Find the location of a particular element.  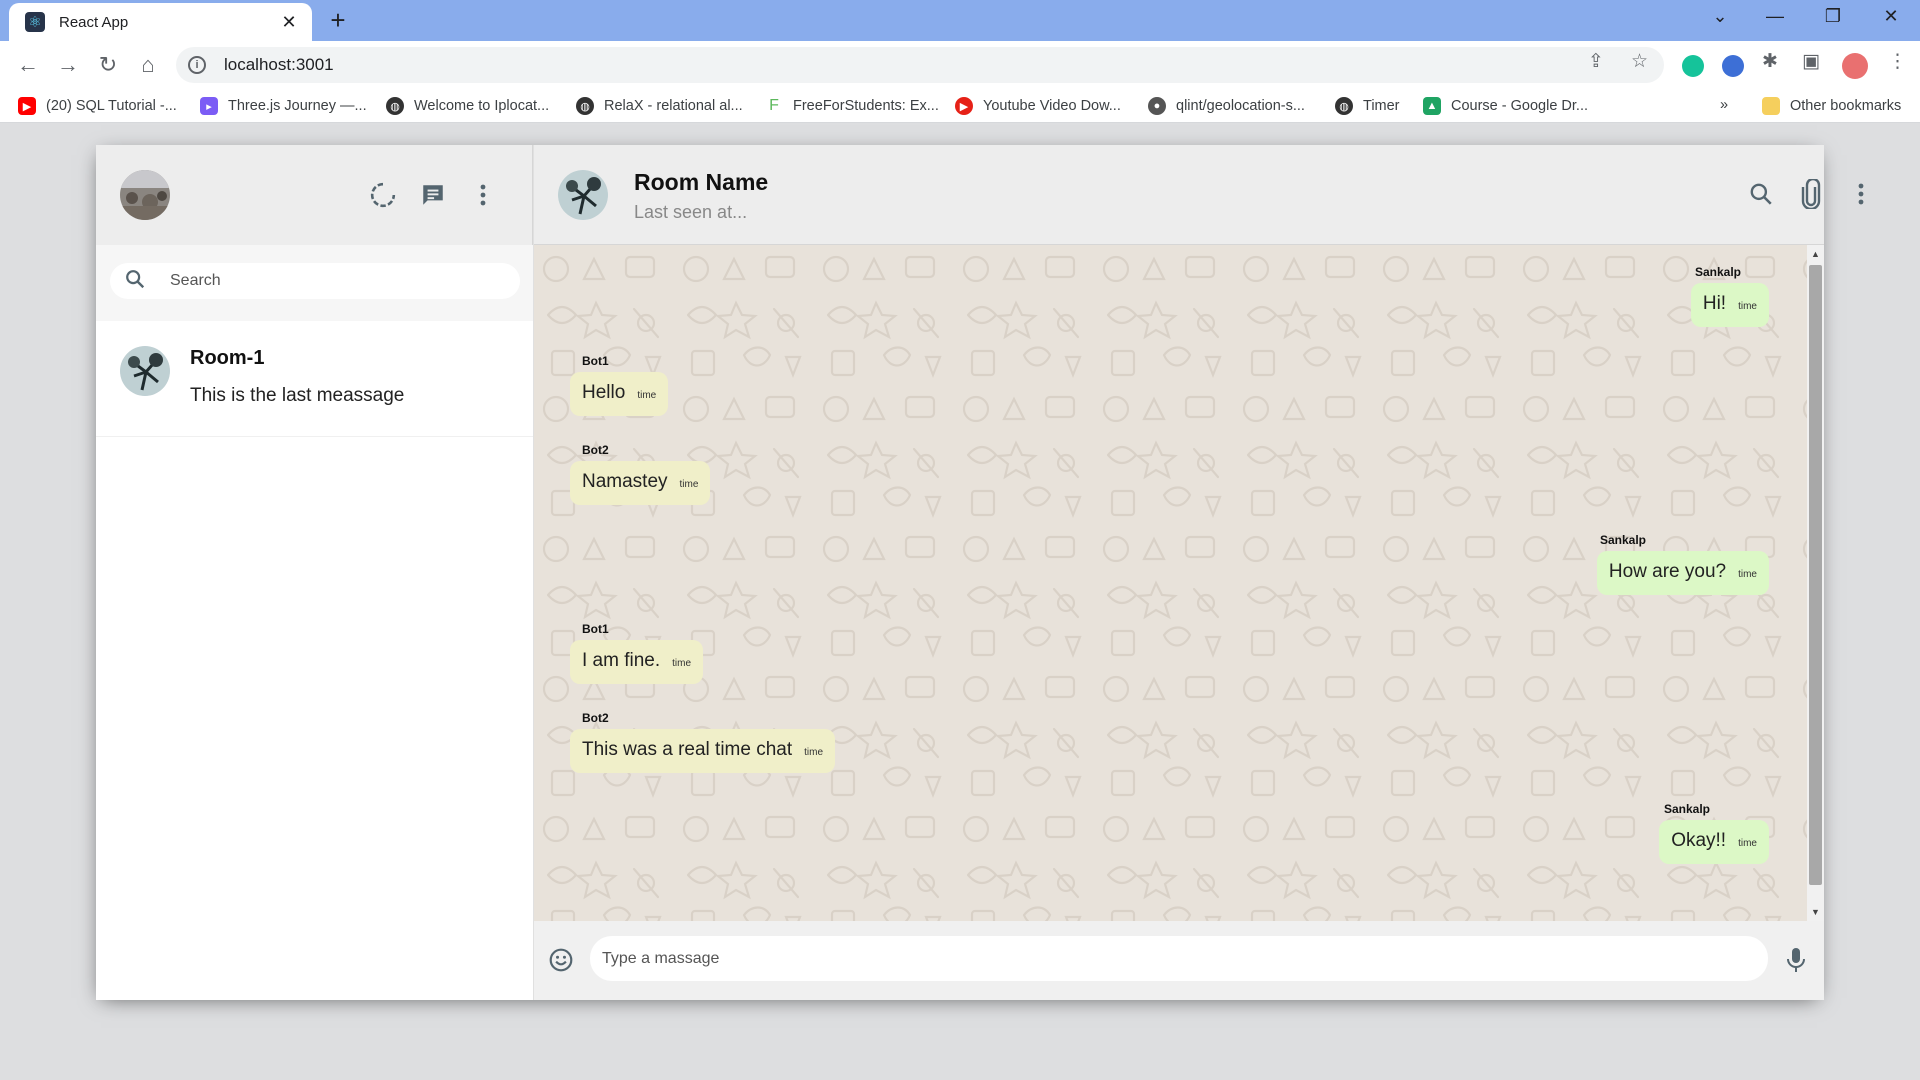

message-text: Namastey is located at coordinates (625, 481).